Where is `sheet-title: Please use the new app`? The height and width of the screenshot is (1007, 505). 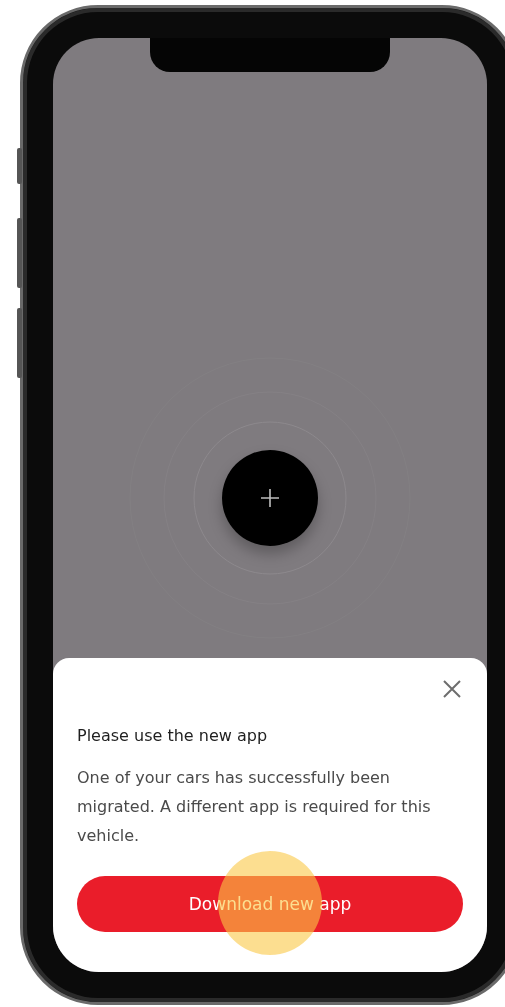 sheet-title: Please use the new app is located at coordinates (173, 735).